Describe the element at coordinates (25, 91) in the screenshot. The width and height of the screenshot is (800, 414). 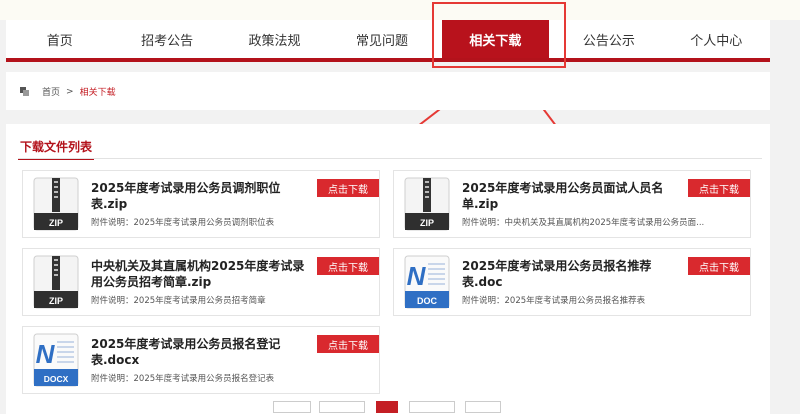
I see `location-icon` at that location.